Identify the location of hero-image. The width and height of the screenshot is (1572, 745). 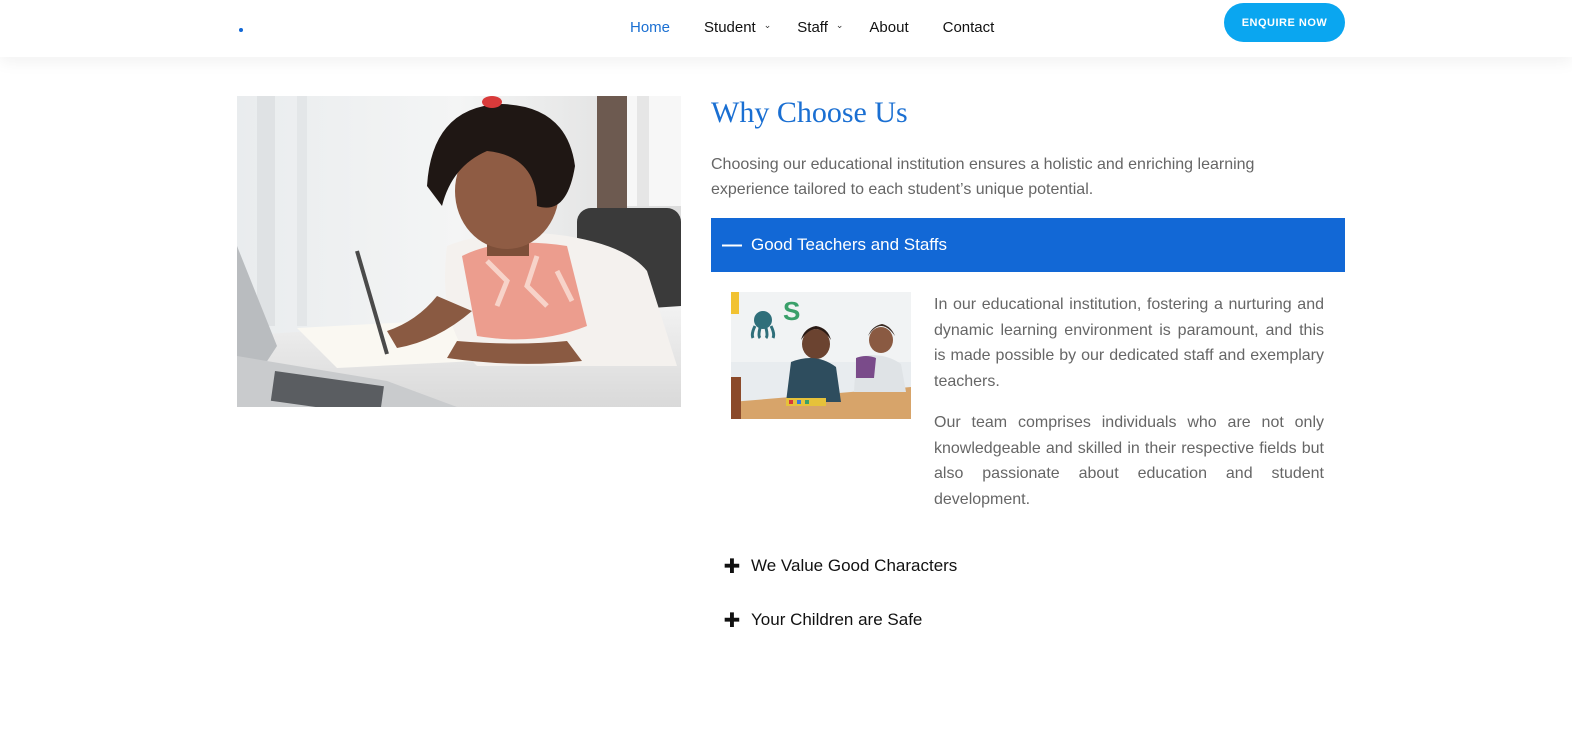
(459, 251).